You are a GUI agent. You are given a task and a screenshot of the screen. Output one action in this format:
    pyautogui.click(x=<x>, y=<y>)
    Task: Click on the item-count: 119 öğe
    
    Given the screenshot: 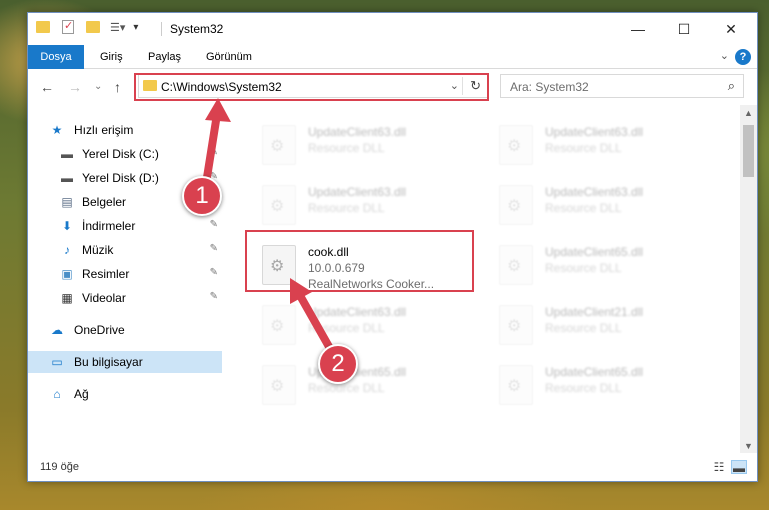 What is the action you would take?
    pyautogui.click(x=59, y=467)
    